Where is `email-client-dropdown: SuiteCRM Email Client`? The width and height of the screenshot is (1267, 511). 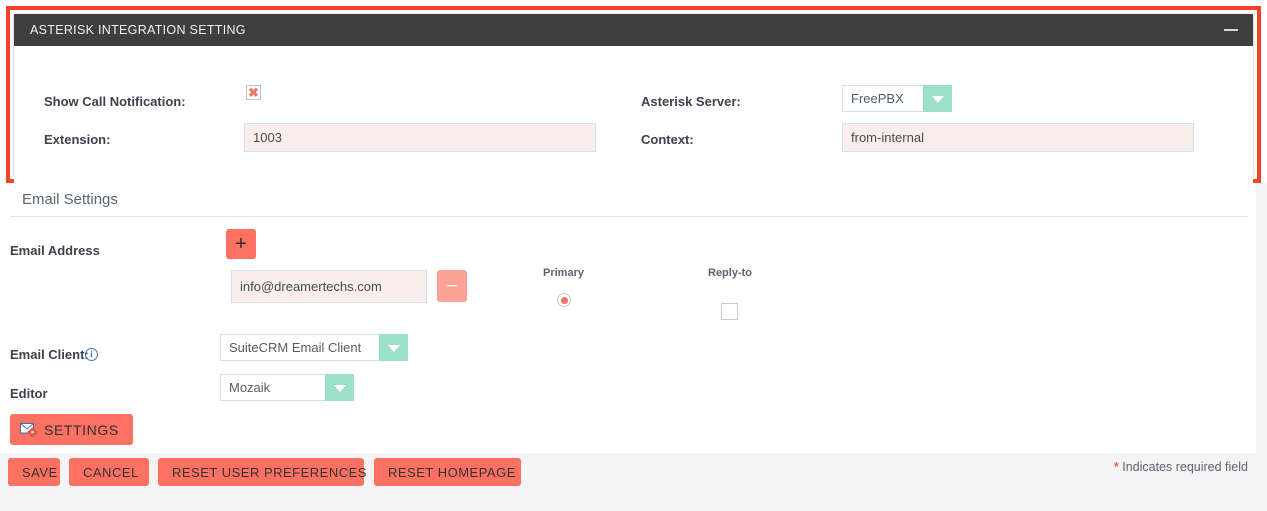 email-client-dropdown: SuiteCRM Email Client is located at coordinates (314, 347).